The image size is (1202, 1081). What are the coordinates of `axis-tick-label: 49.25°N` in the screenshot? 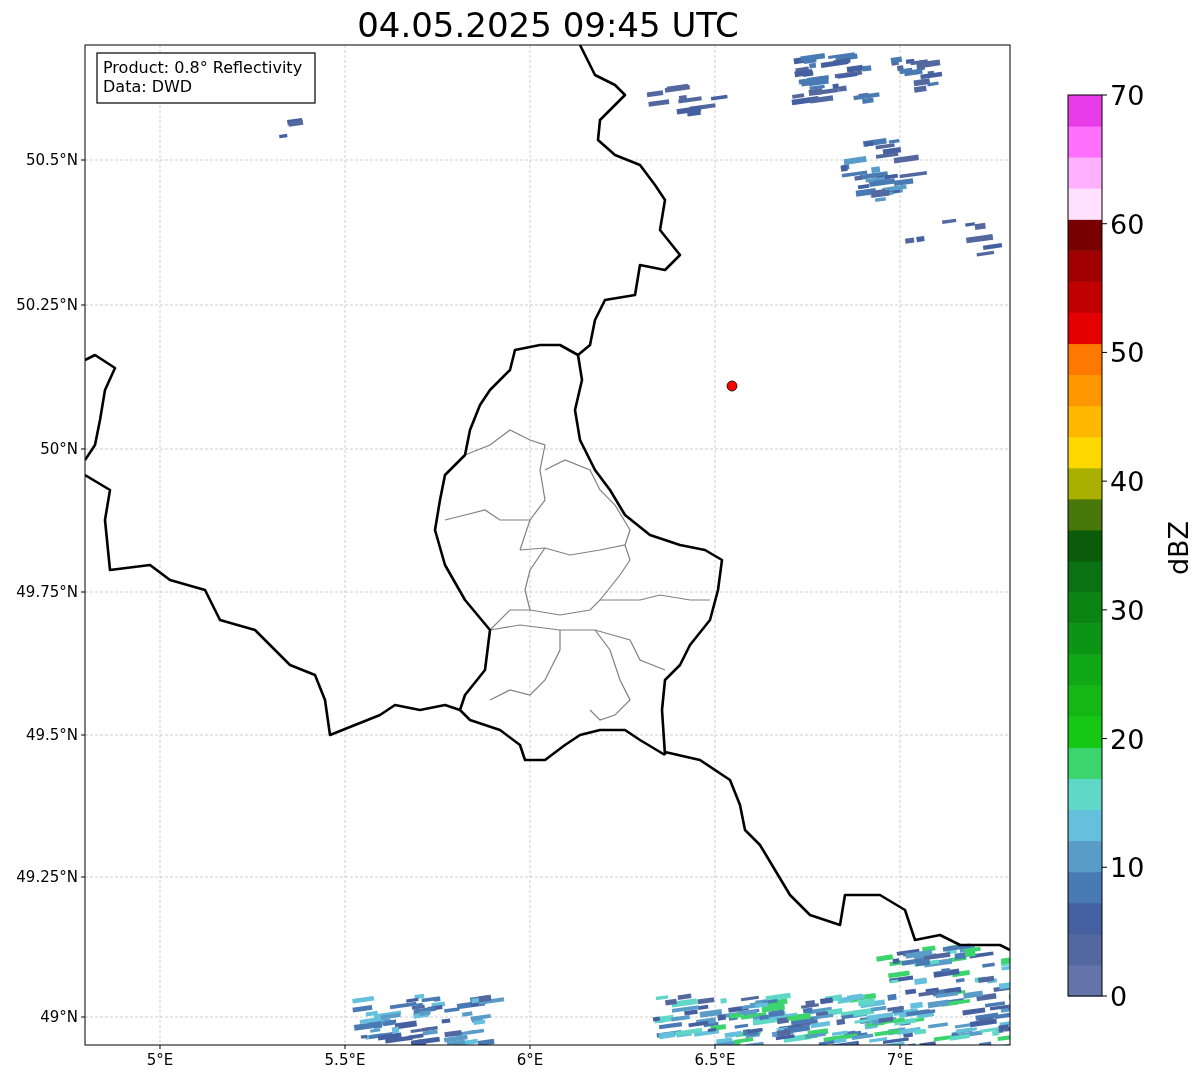 It's located at (47, 877).